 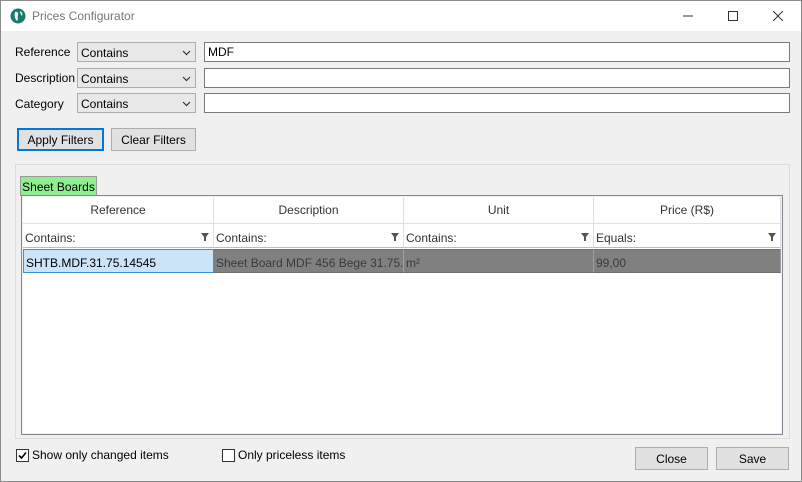 I want to click on checkmark-icon, so click(x=22, y=455).